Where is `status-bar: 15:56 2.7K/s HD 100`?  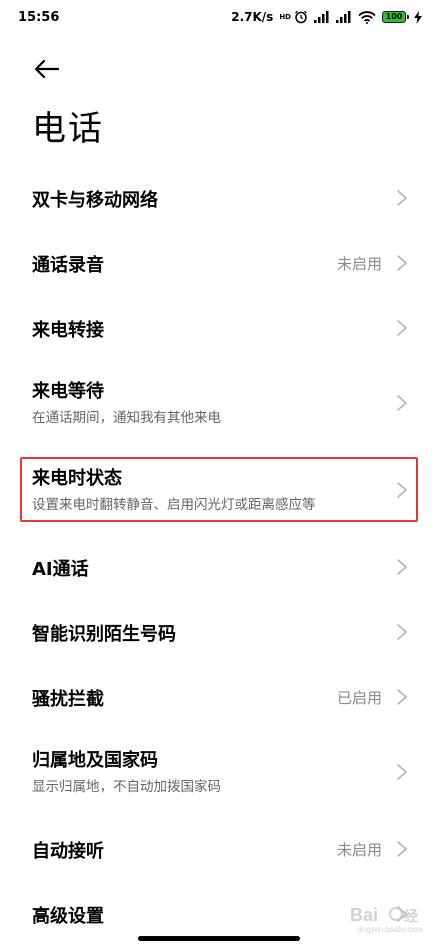
status-bar: 15:56 2.7K/s HD 100 is located at coordinates (220, 17).